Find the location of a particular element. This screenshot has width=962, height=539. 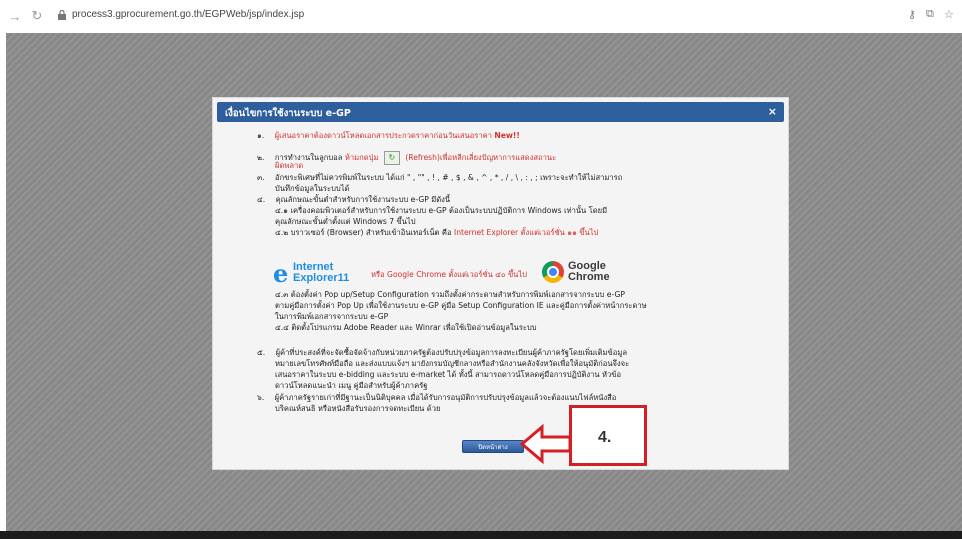

star-icon: ☆ is located at coordinates (949, 14).